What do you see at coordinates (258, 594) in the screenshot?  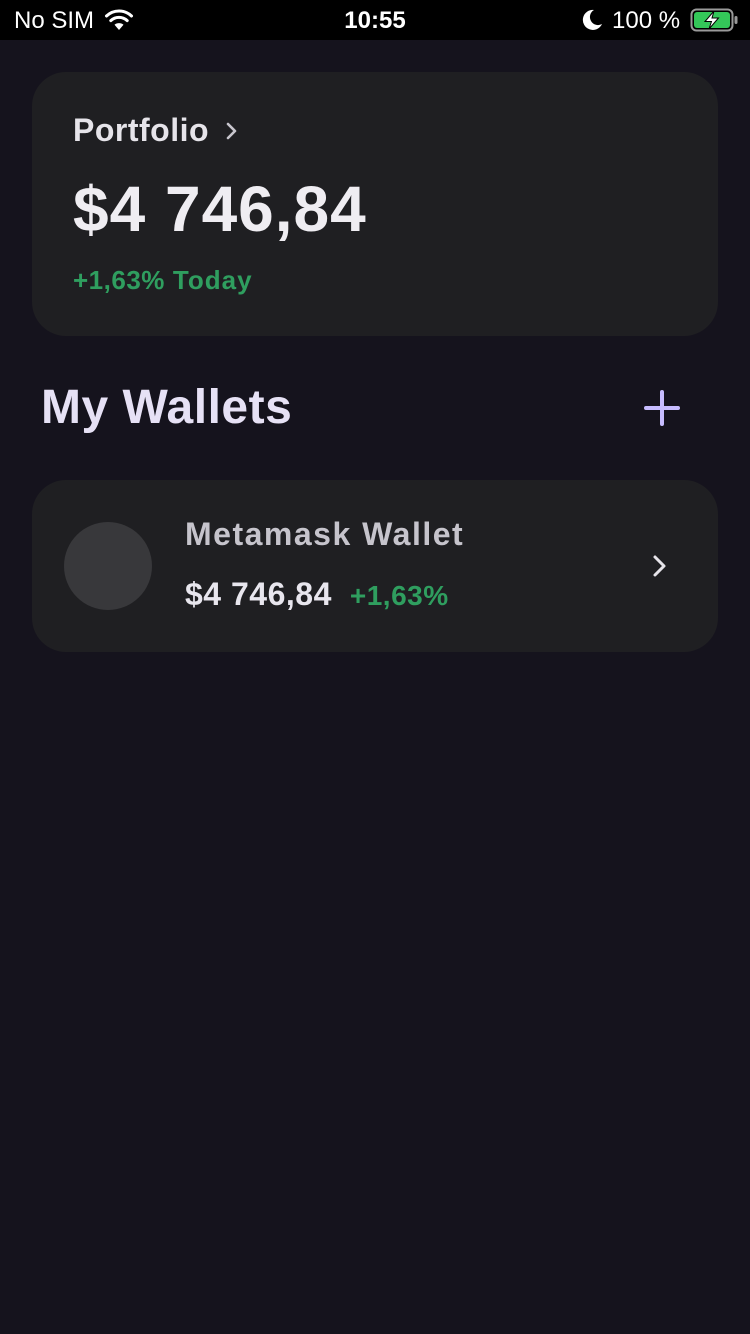 I see `wallet-value: $4 746,84` at bounding box center [258, 594].